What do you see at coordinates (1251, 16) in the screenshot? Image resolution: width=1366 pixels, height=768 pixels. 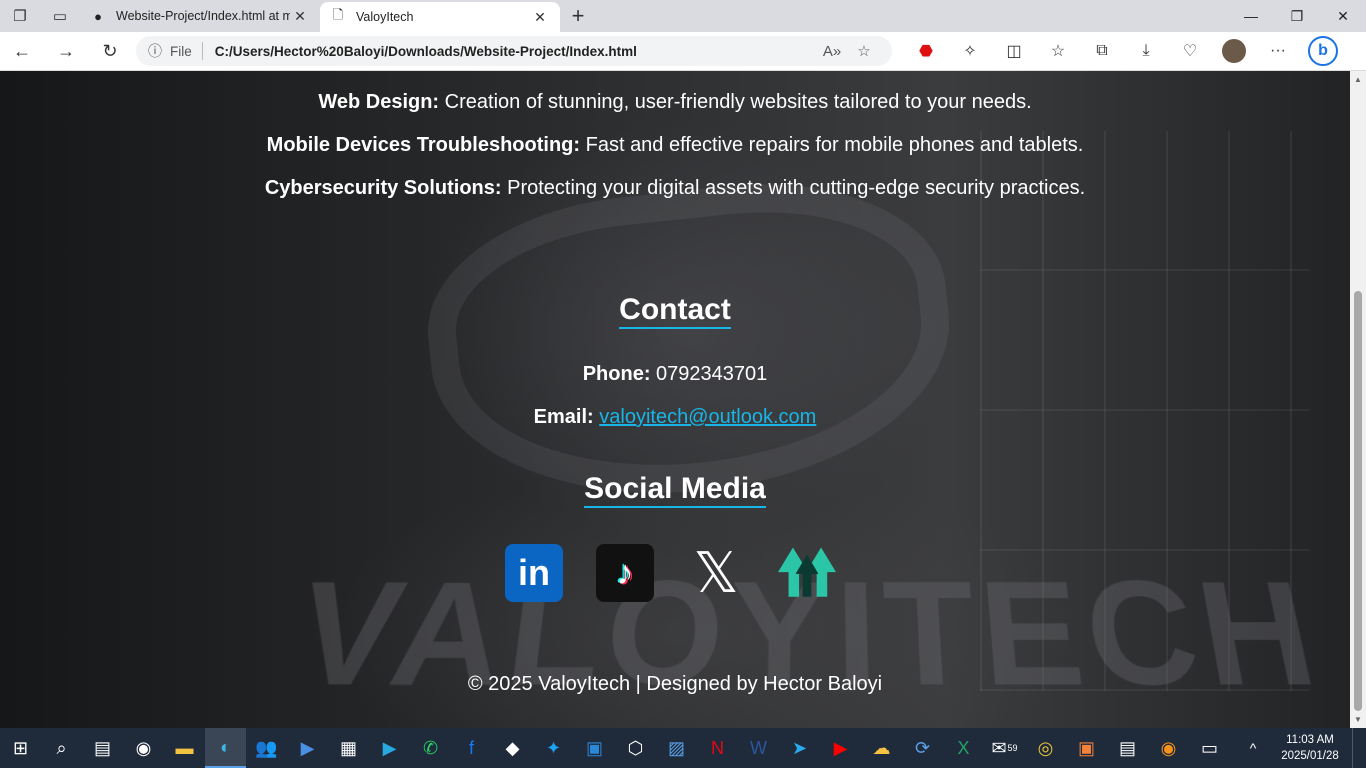 I see `minimize-icon: —` at bounding box center [1251, 16].